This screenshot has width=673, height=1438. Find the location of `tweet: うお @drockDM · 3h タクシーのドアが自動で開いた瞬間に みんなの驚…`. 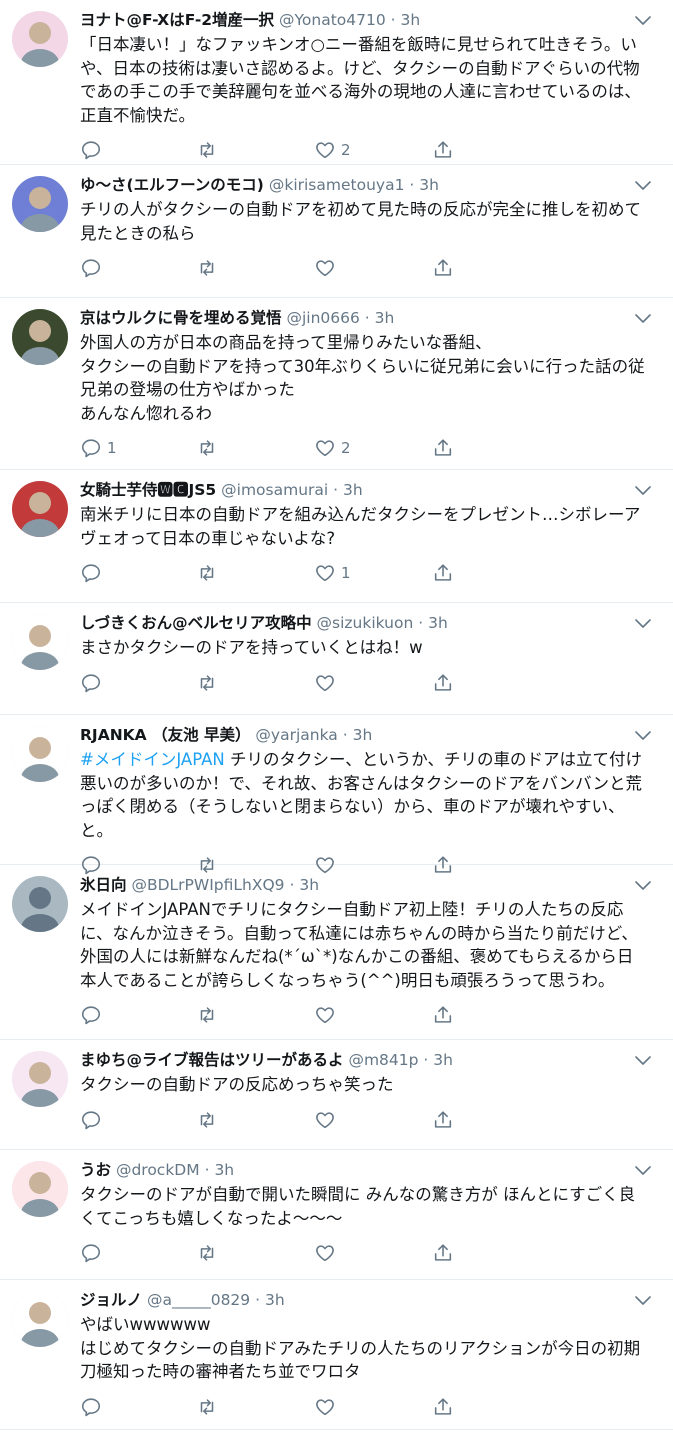

tweet: うお @drockDM · 3h タクシーのドアが自動で開いた瞬間に みんなの驚… is located at coordinates (336, 1215).